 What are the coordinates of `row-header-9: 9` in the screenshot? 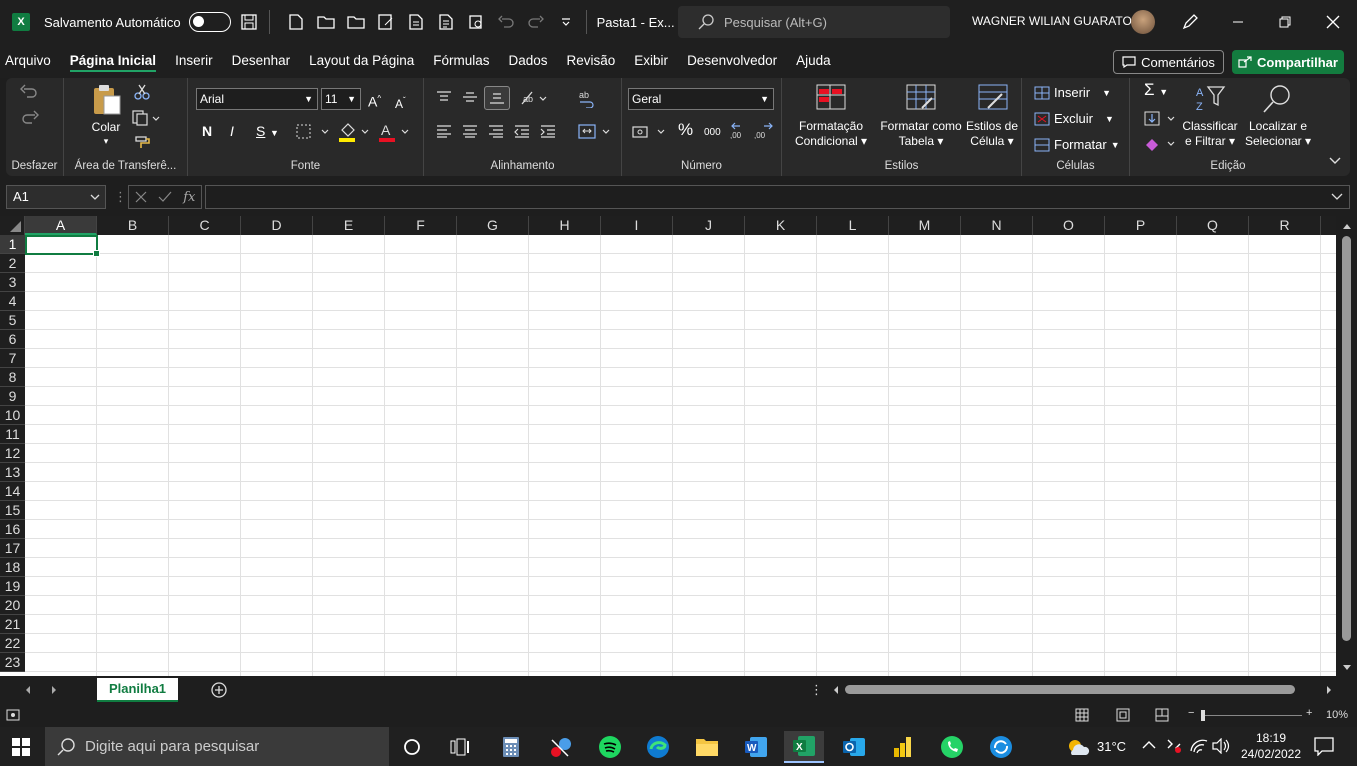 It's located at (12, 396).